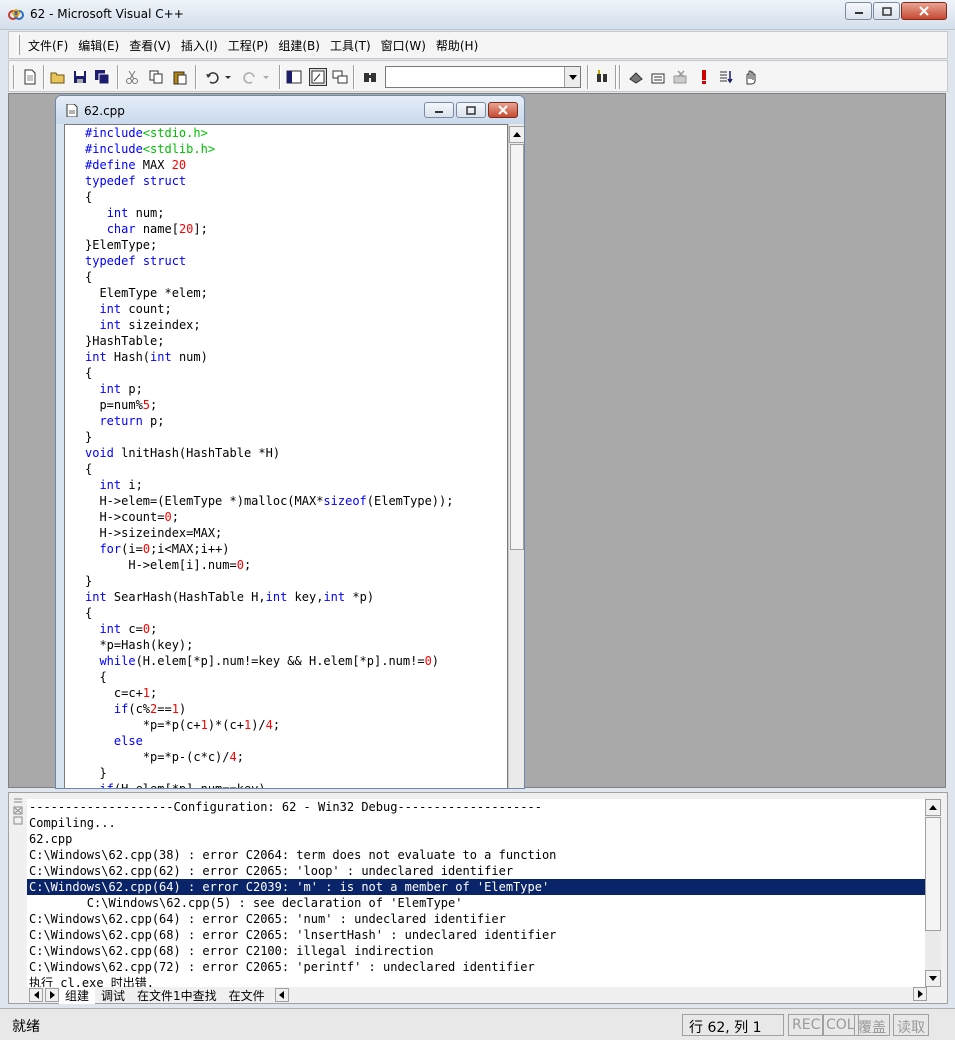 This screenshot has width=955, height=1040. Describe the element at coordinates (340, 77) in the screenshot. I see `window-list-button` at that location.